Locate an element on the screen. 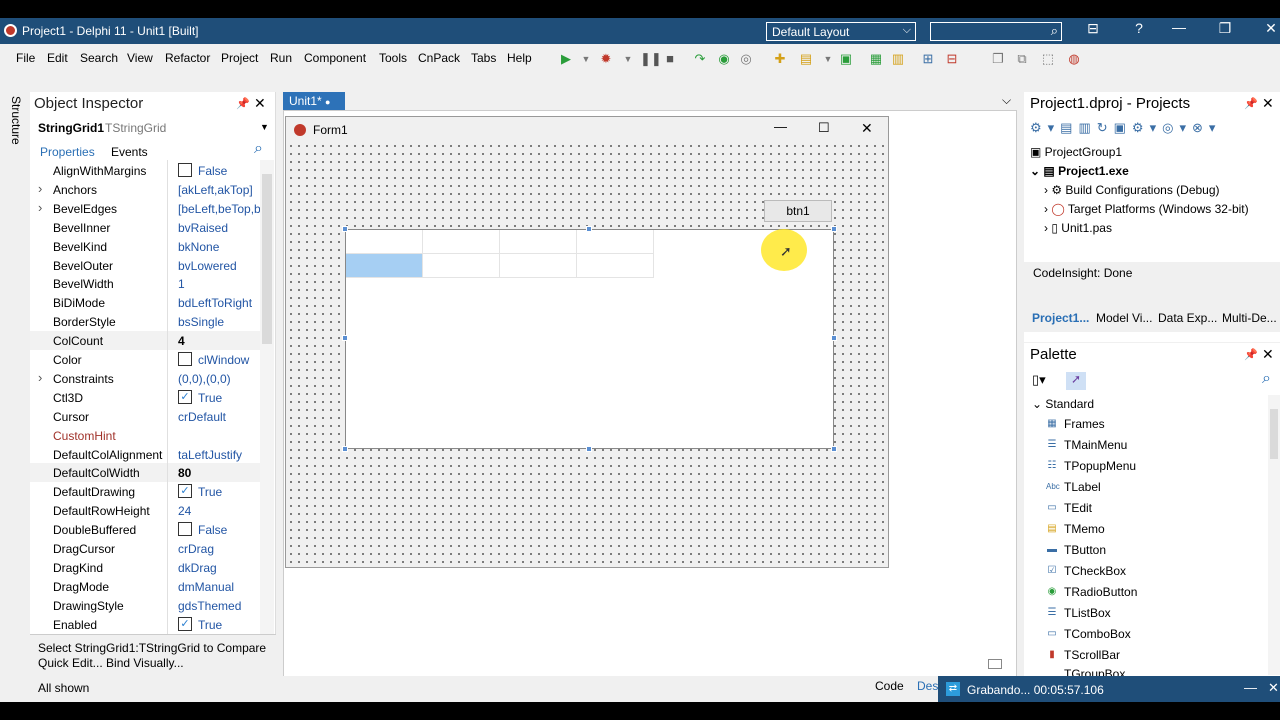 This screenshot has height=720, width=1280. string-grid is located at coordinates (589, 339).